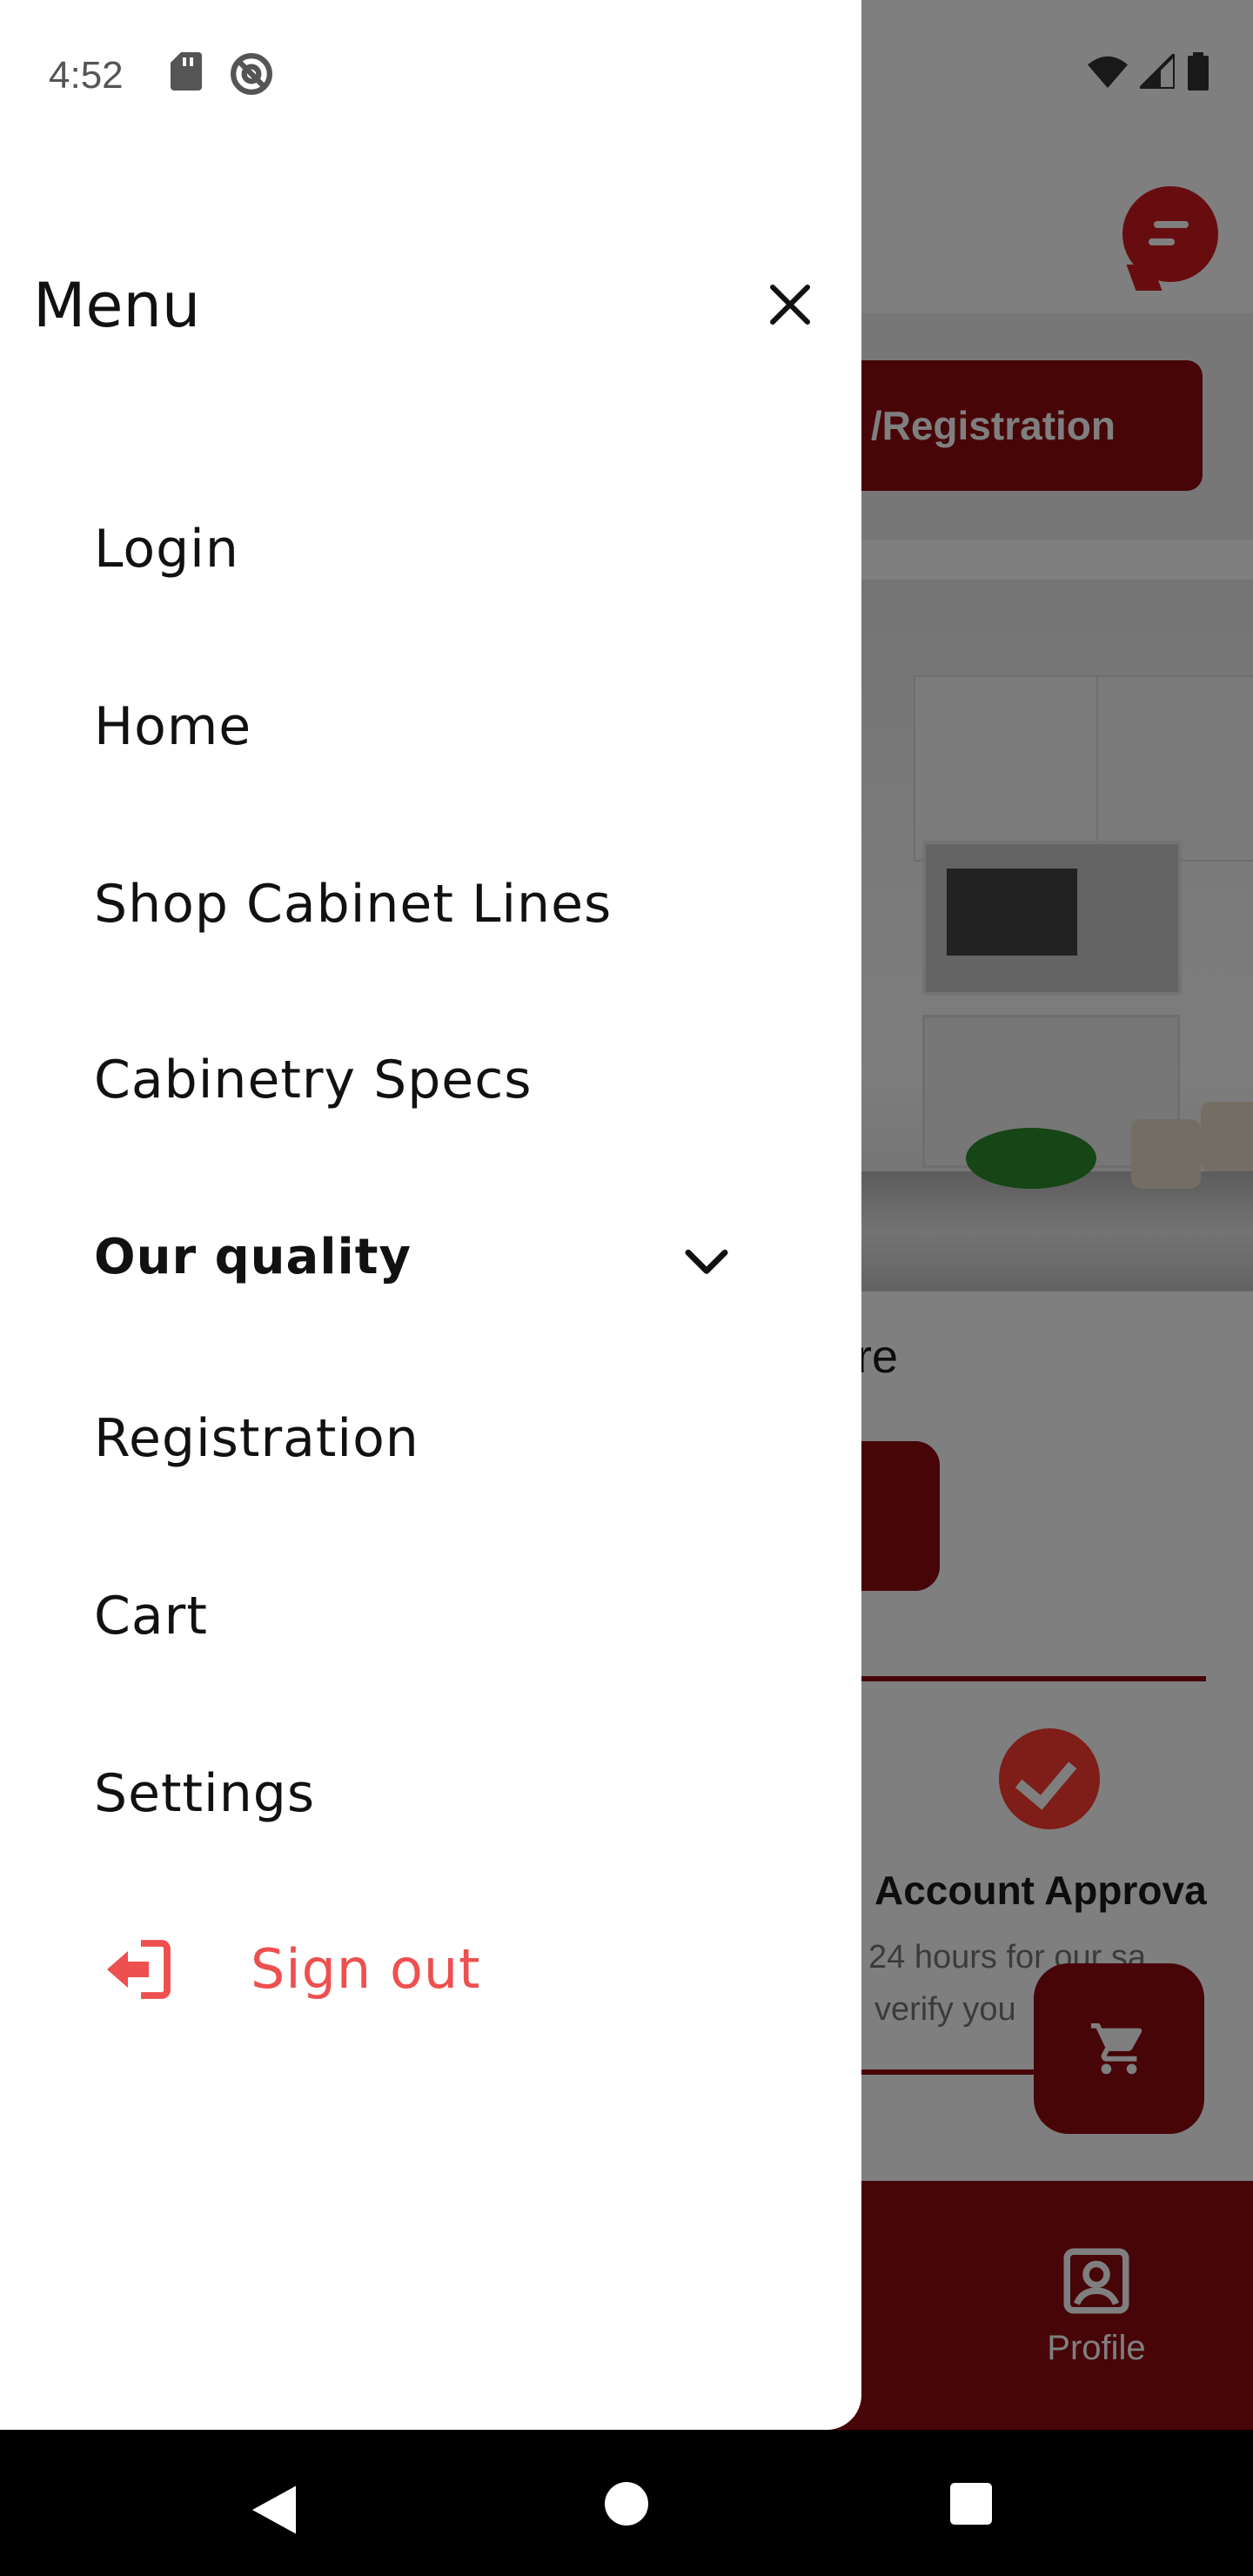 The height and width of the screenshot is (2576, 1253). What do you see at coordinates (166, 549) in the screenshot?
I see `menu-item-login: Login` at bounding box center [166, 549].